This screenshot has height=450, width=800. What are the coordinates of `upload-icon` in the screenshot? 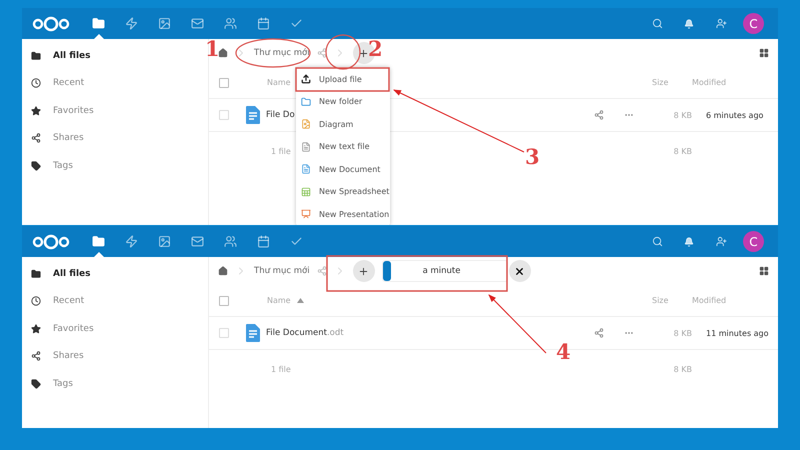 It's located at (306, 79).